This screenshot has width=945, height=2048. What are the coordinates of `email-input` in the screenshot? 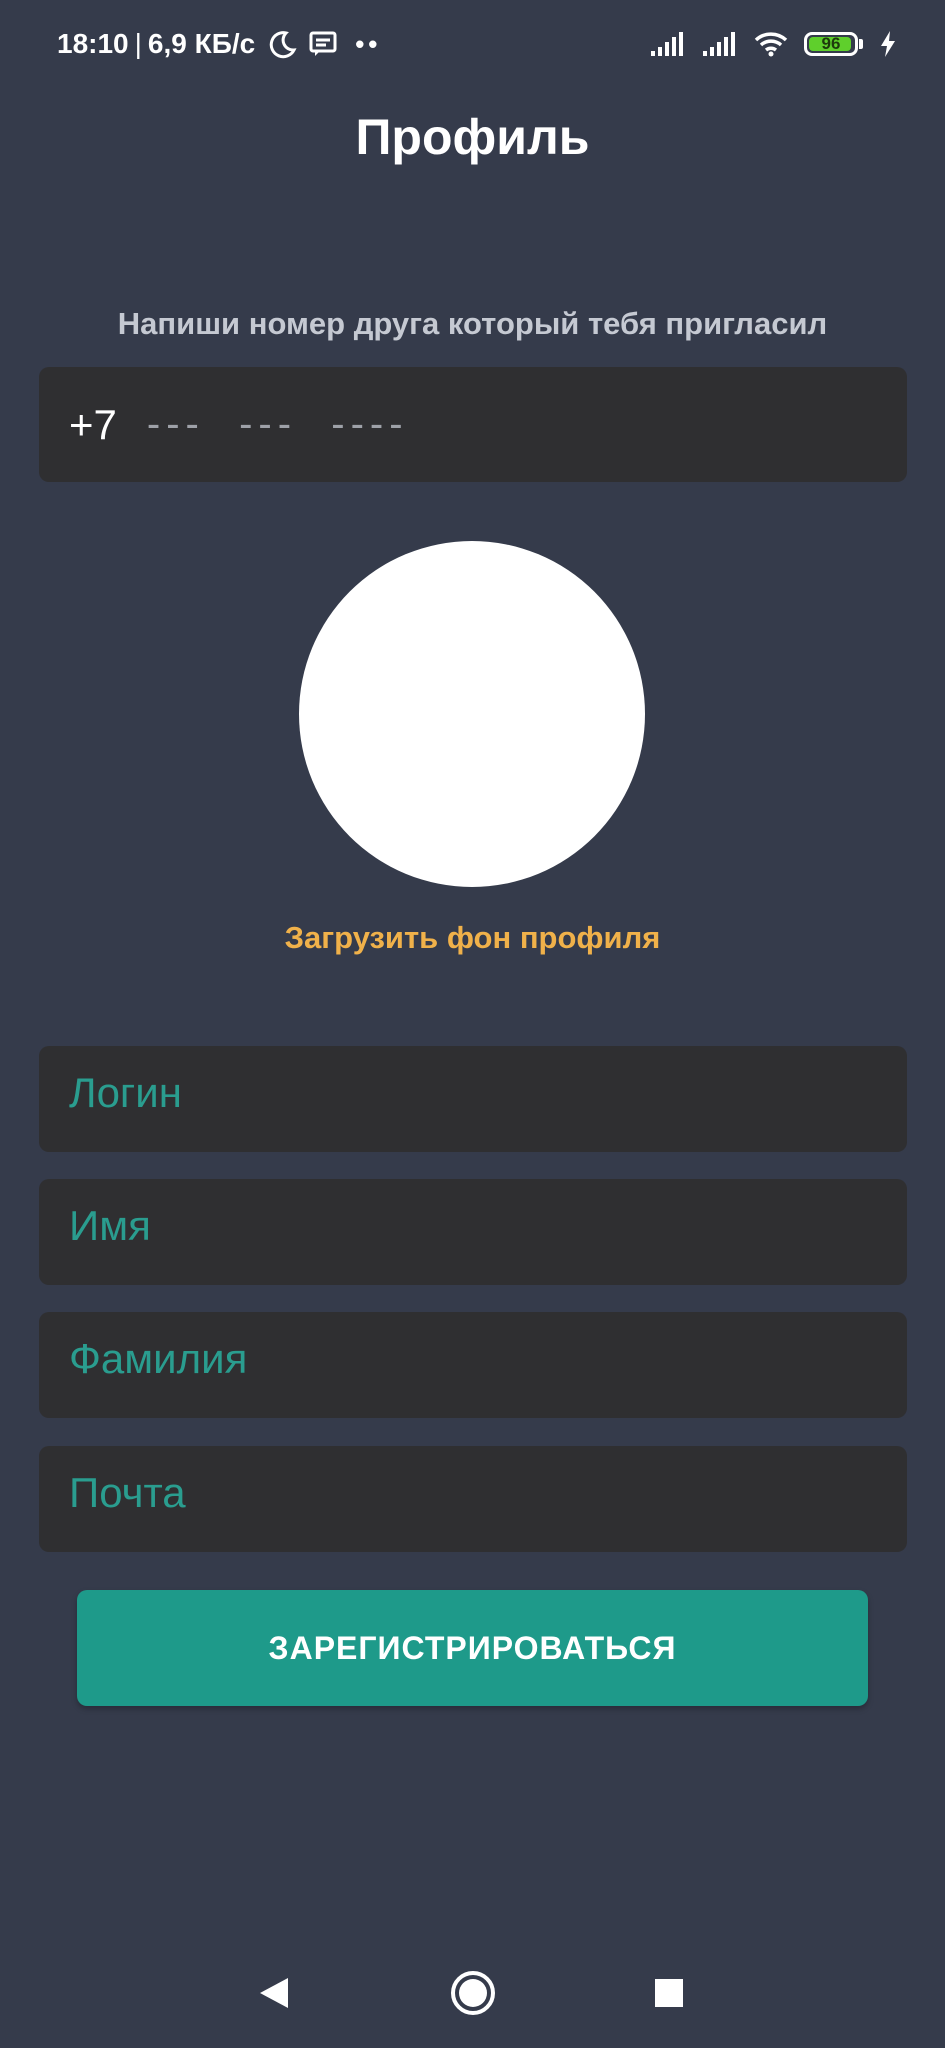 It's located at (488, 1493).